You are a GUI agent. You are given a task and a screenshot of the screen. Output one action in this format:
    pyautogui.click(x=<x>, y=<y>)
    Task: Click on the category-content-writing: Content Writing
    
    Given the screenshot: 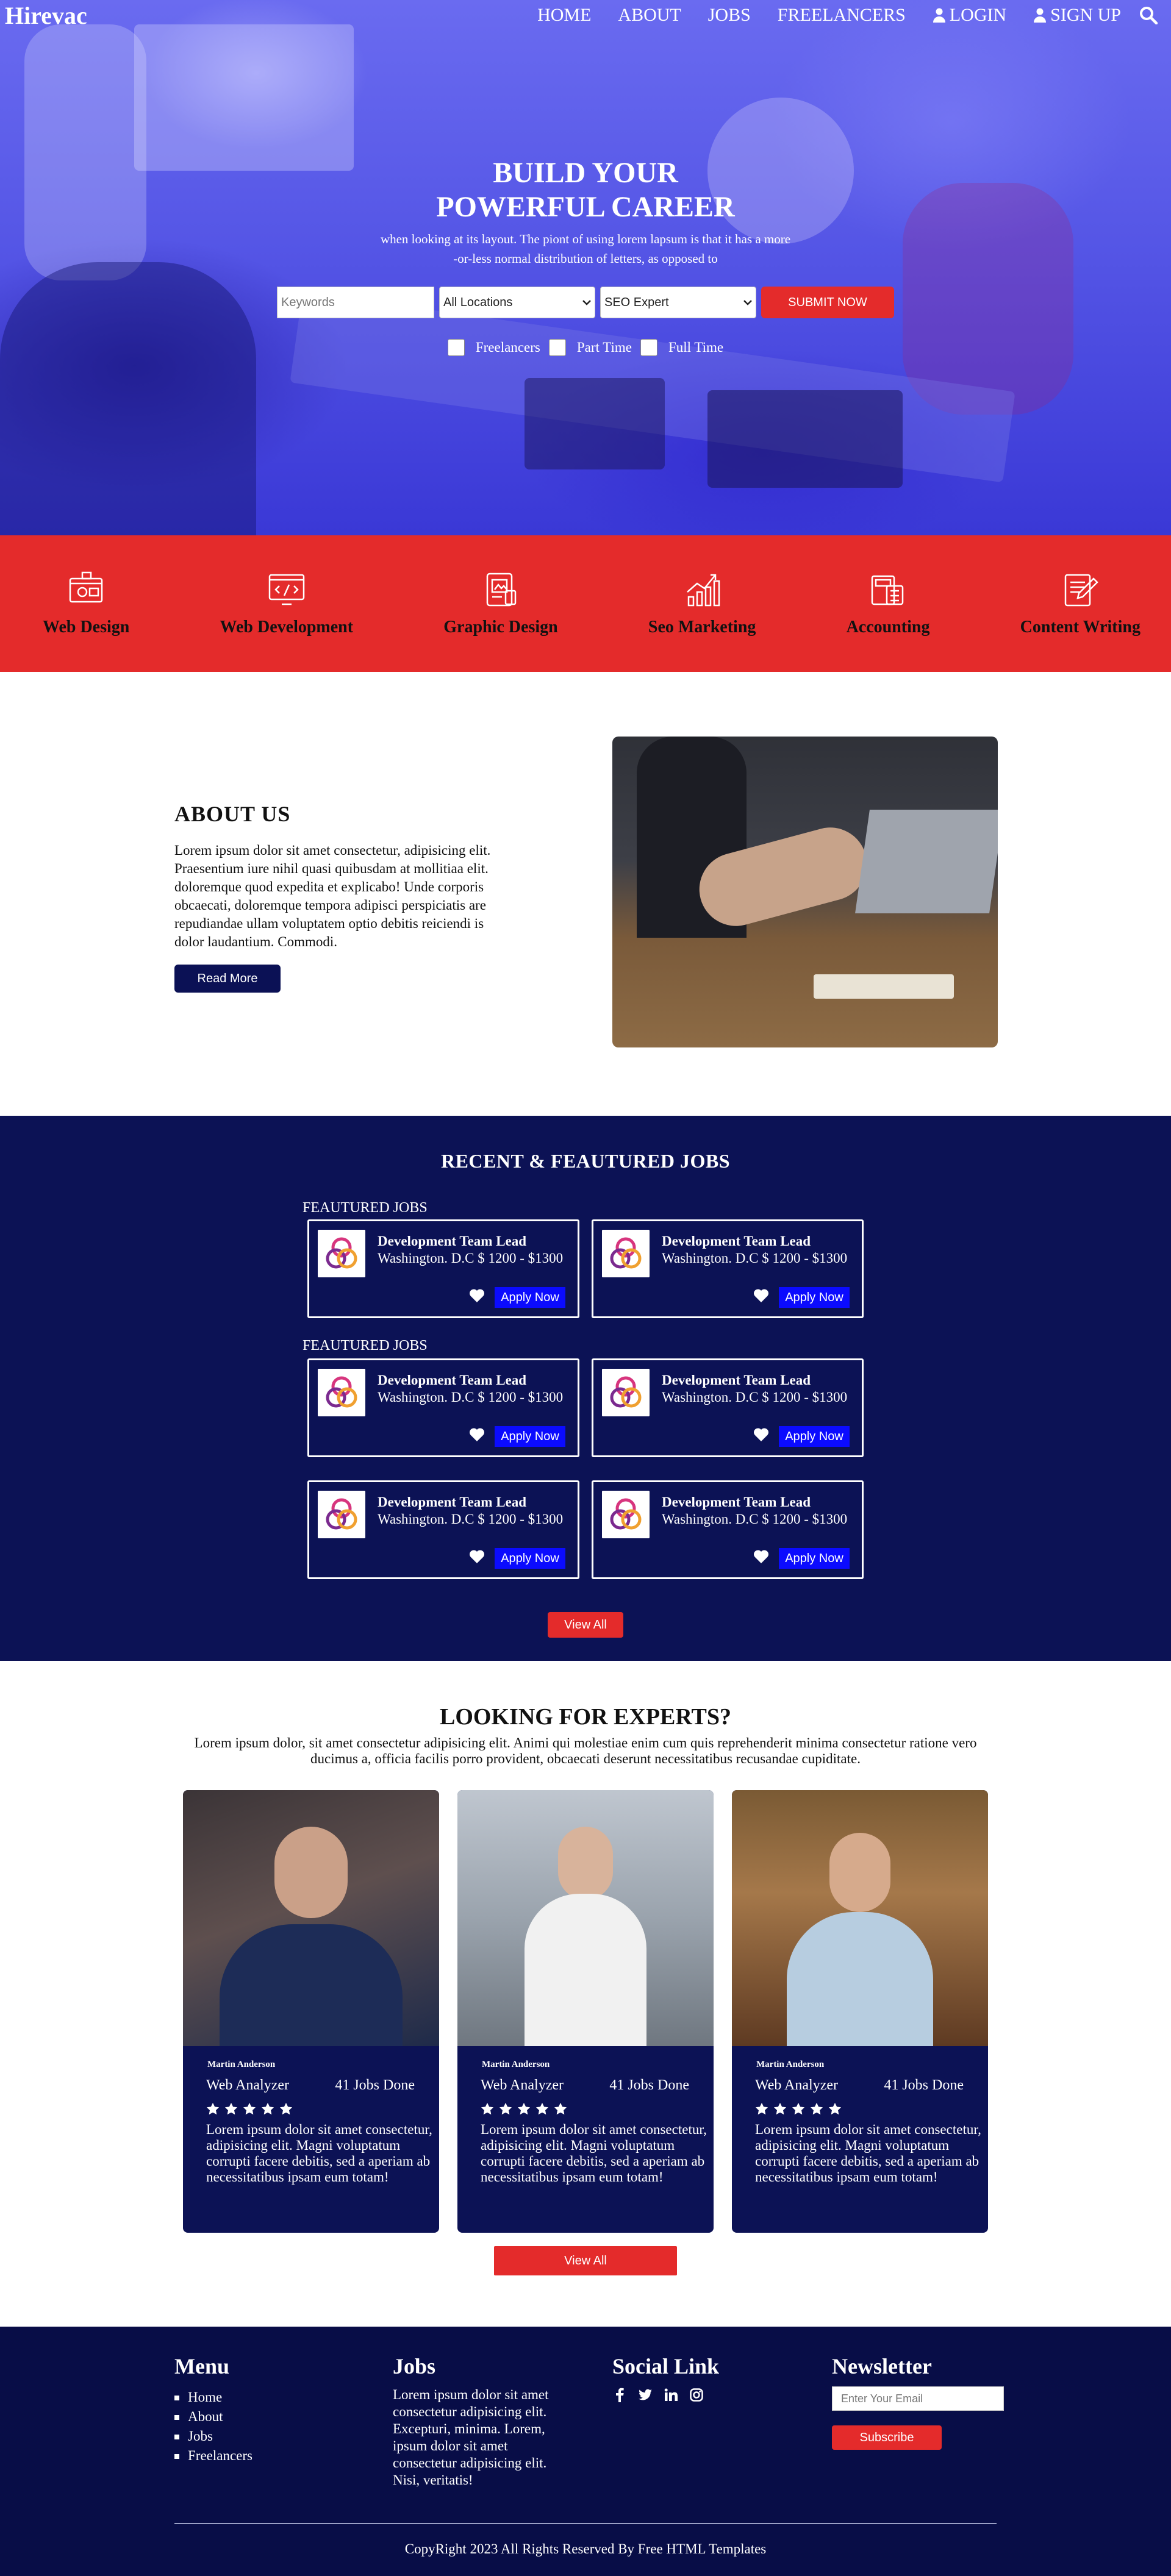 What is the action you would take?
    pyautogui.click(x=1080, y=604)
    